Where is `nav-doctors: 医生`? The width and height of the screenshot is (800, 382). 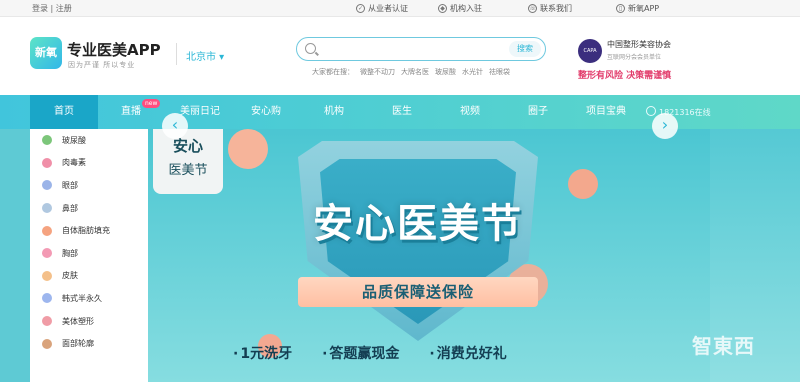
nav-doctors: 医生 is located at coordinates (402, 112).